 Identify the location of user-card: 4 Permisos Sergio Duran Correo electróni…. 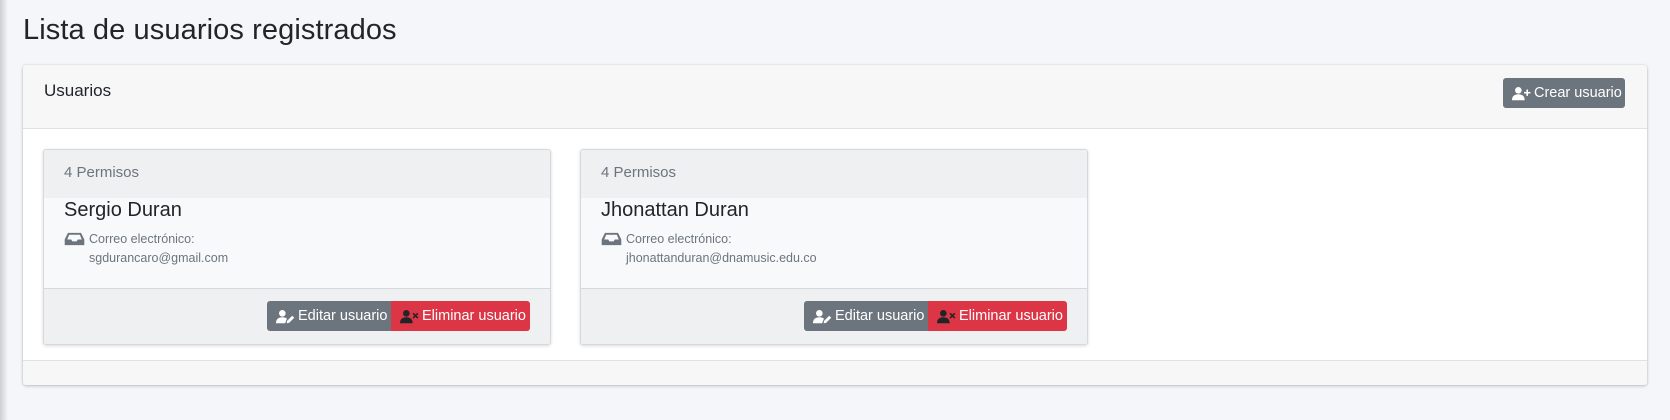
(297, 247).